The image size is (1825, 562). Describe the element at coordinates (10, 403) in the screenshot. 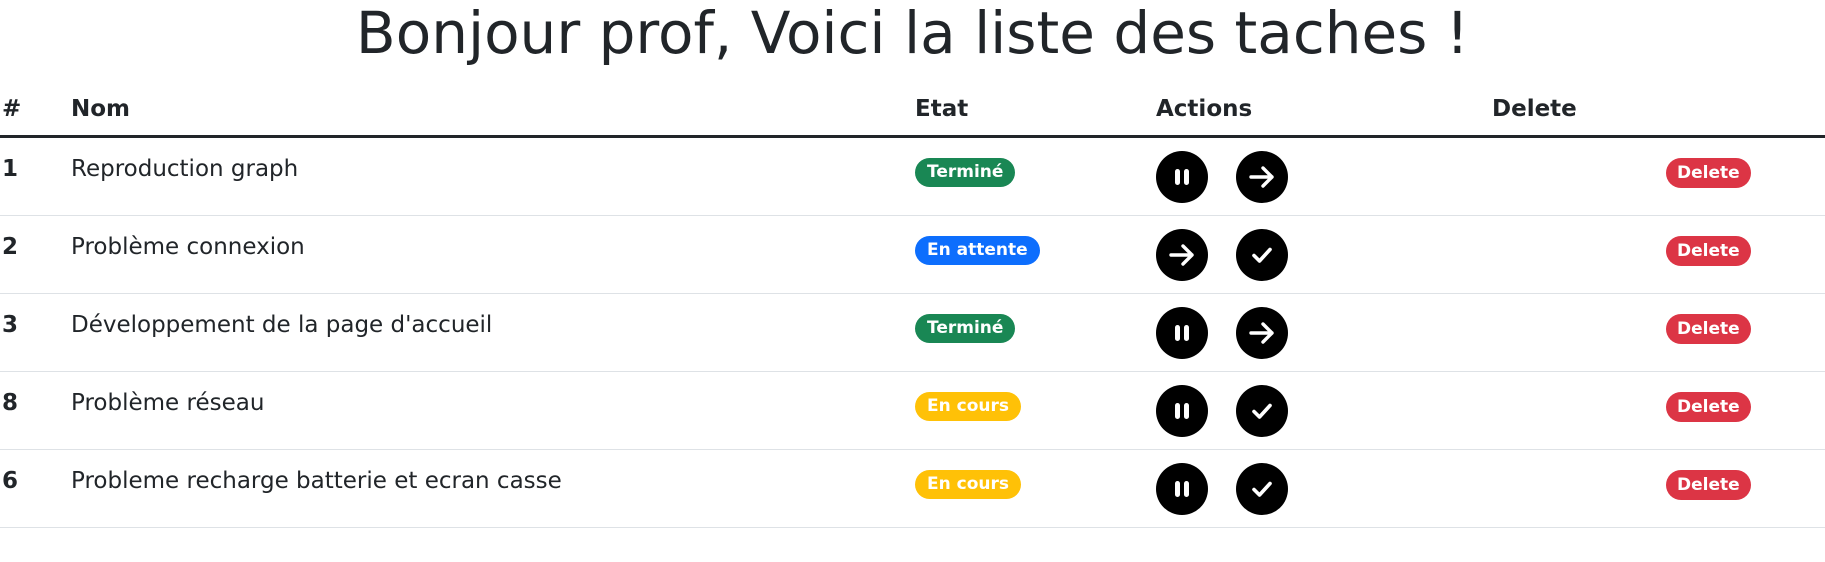

I see `task-id: 8` at that location.